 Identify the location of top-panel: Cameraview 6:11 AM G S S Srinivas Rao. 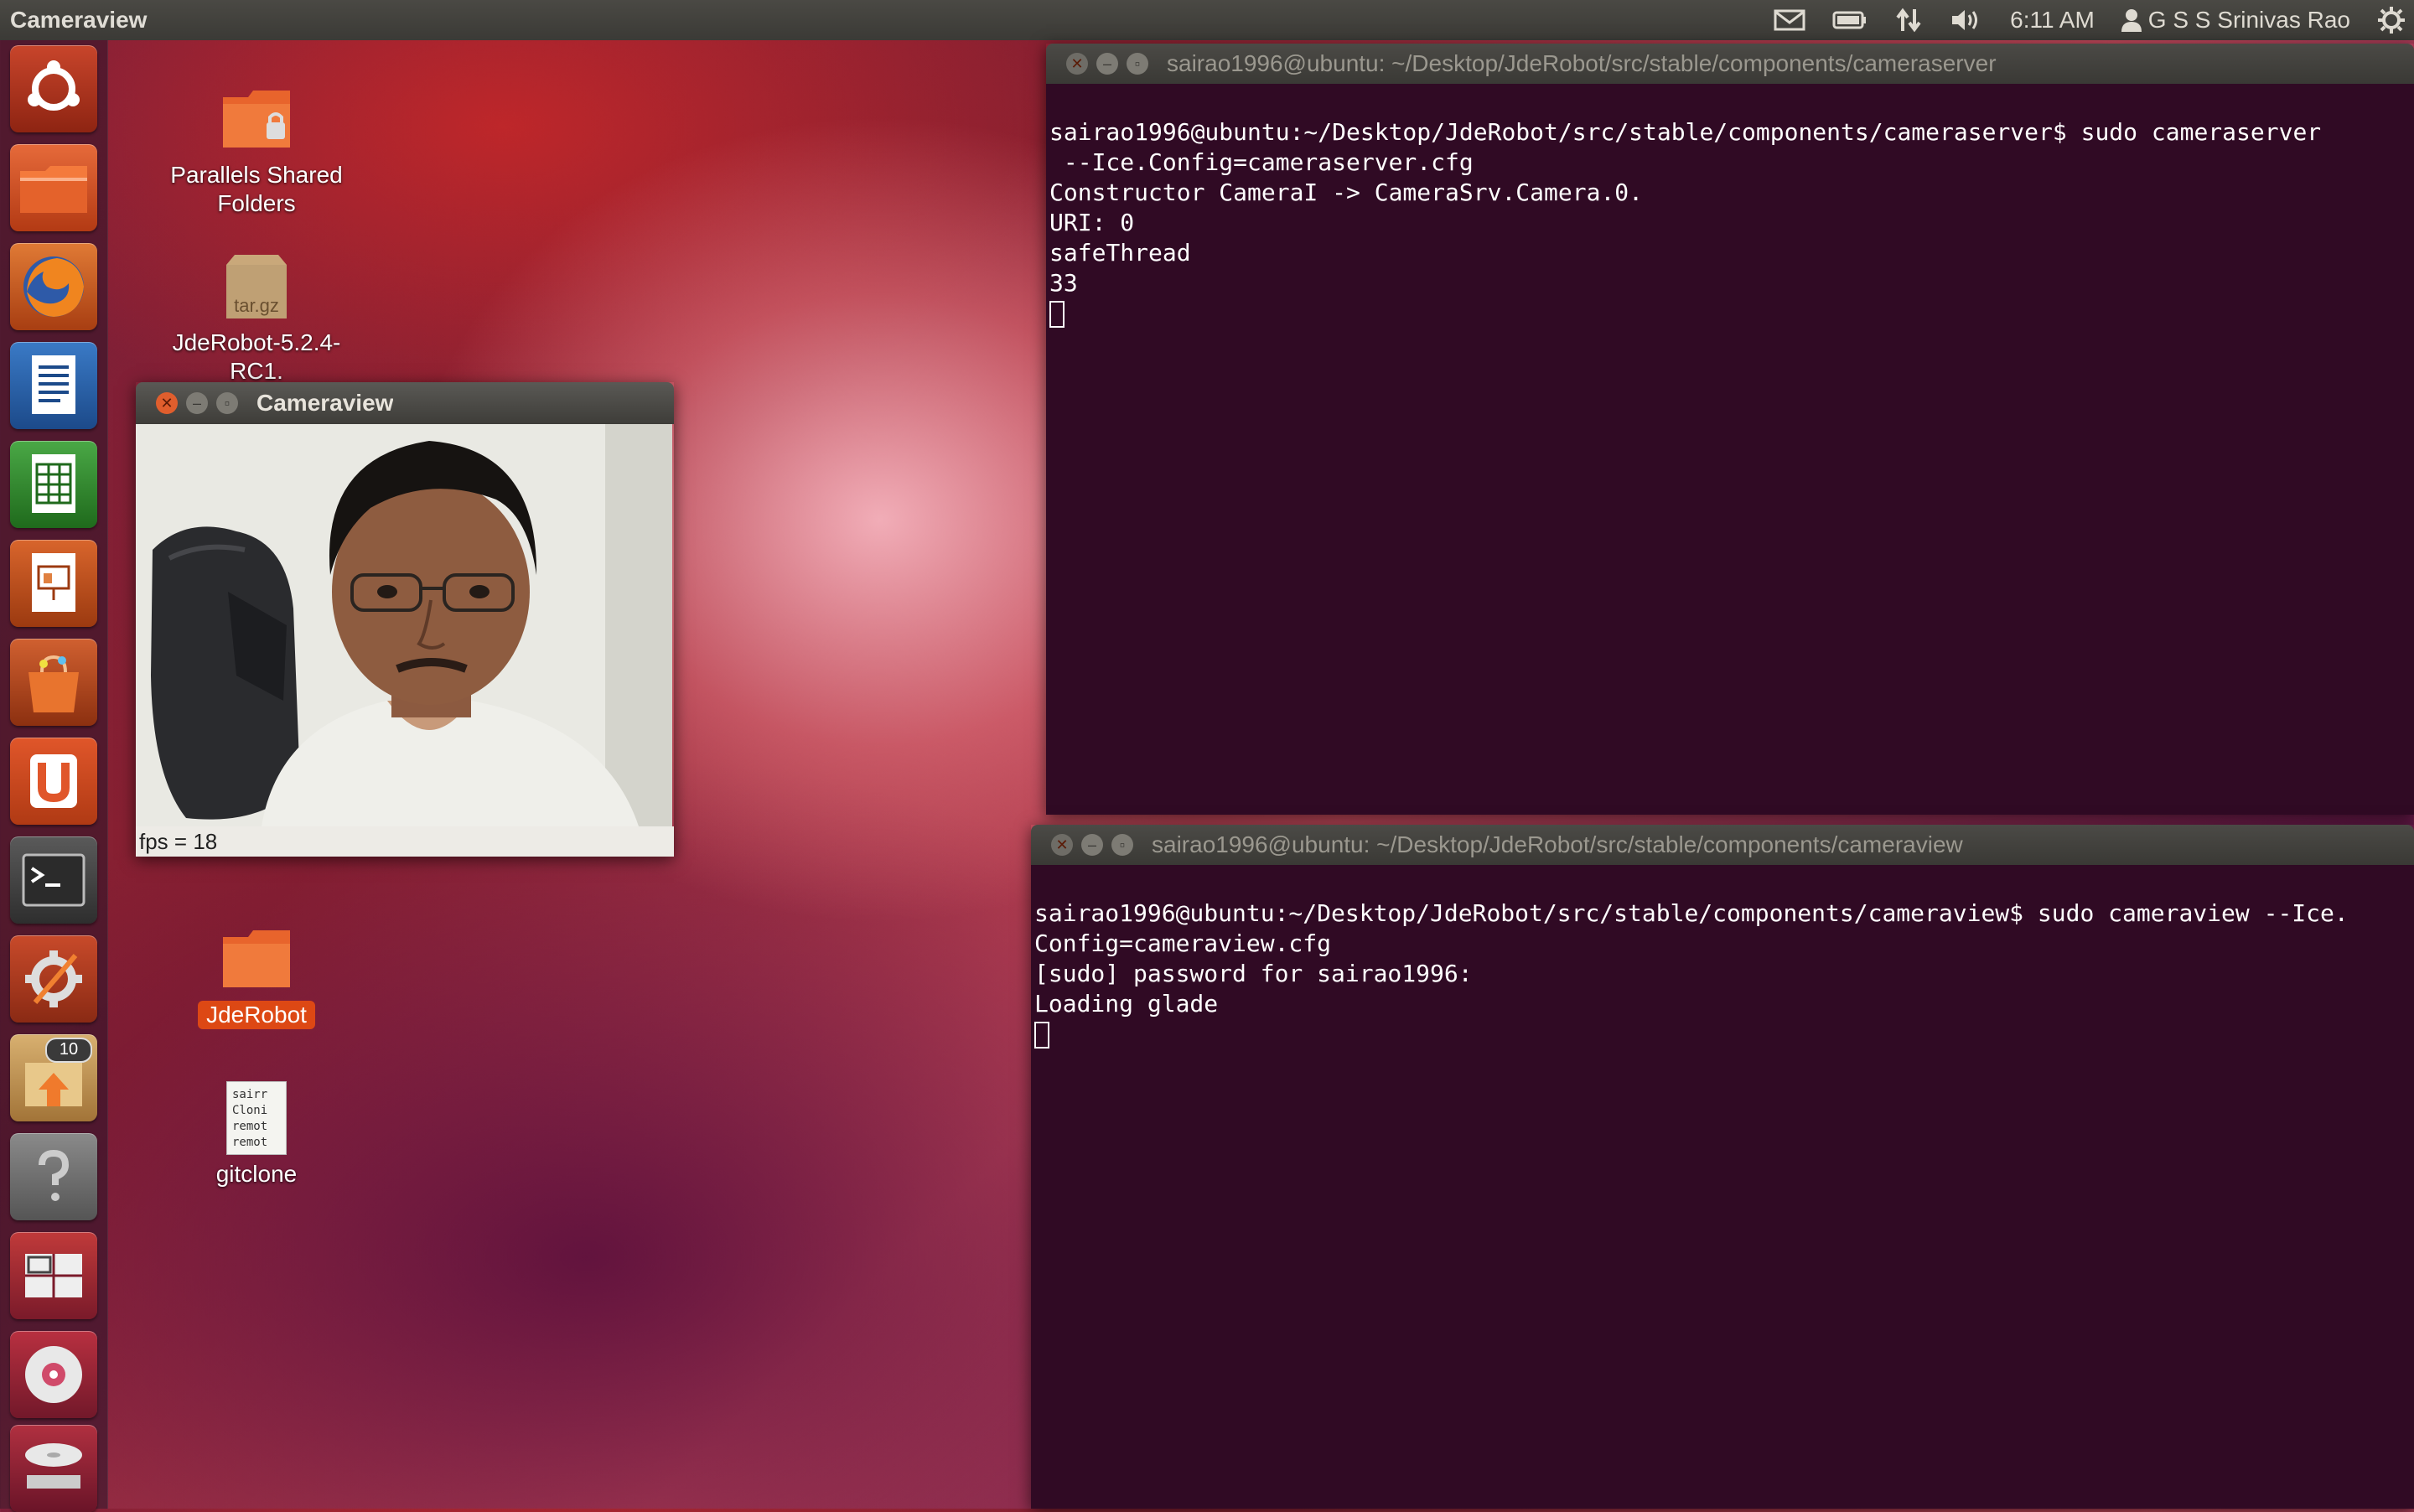
(1207, 20).